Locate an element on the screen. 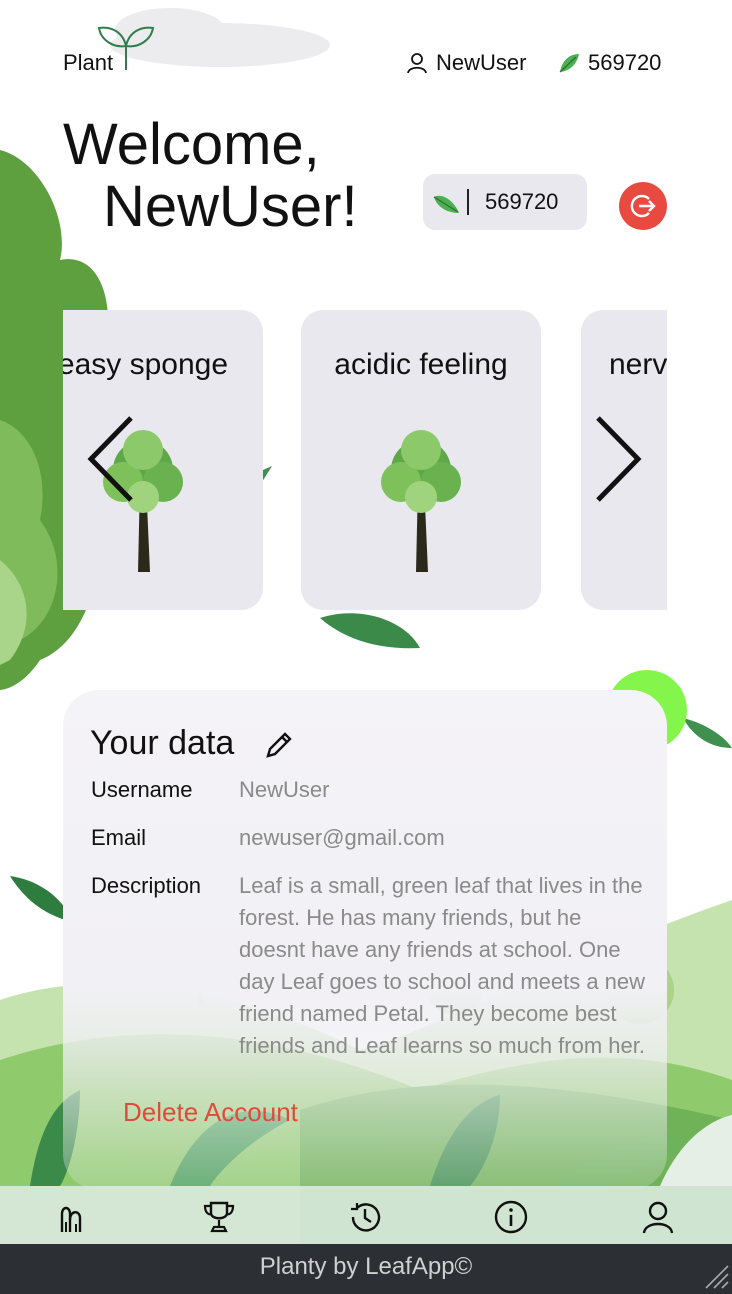 The height and width of the screenshot is (1294, 732). tree-icon is located at coordinates (421, 501).